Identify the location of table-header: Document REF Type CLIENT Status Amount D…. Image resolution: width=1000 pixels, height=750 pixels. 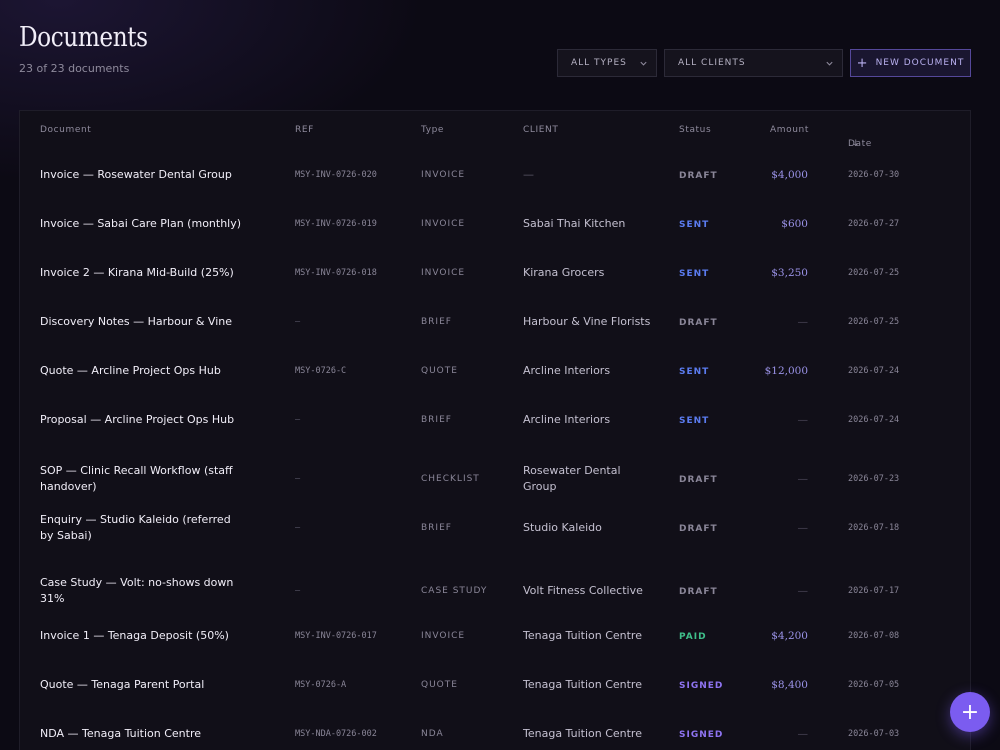
(495, 131).